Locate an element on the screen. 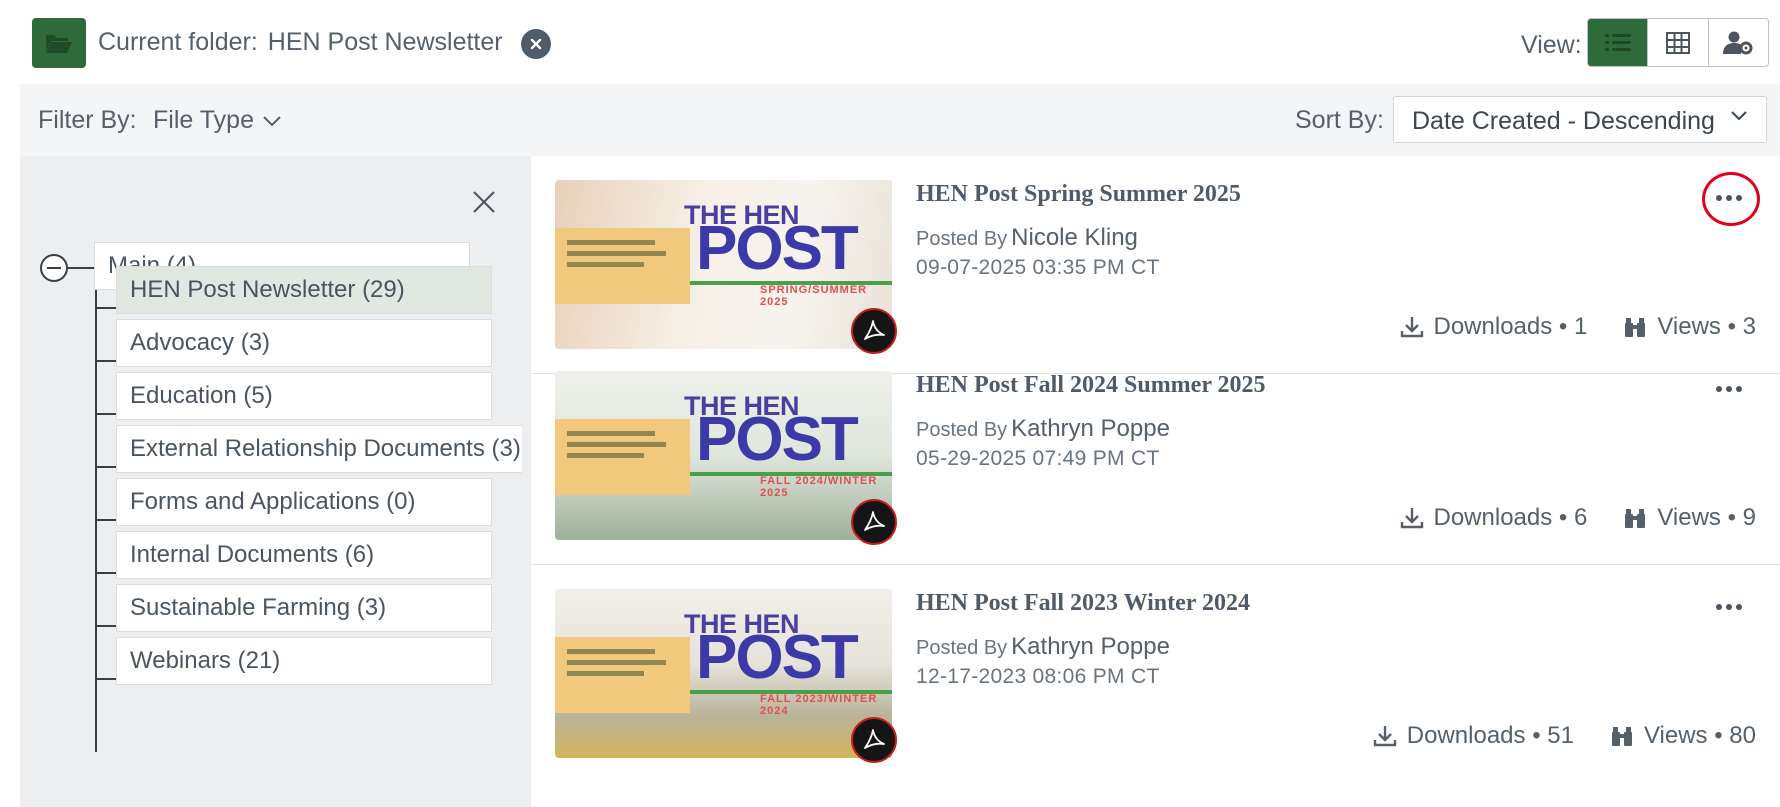 This screenshot has width=1780, height=807. downloads-stat: Downloads • 1 is located at coordinates (1494, 327).